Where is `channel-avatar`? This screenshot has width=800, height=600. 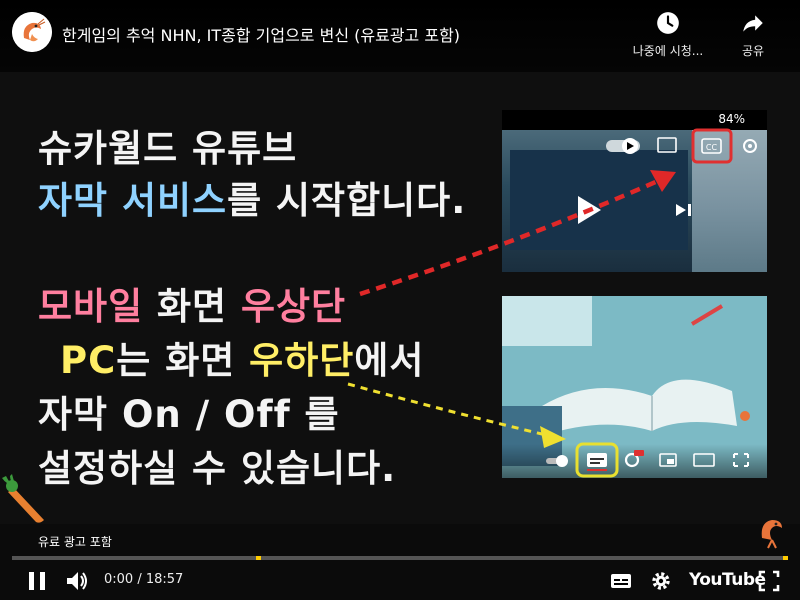
channel-avatar is located at coordinates (32, 32).